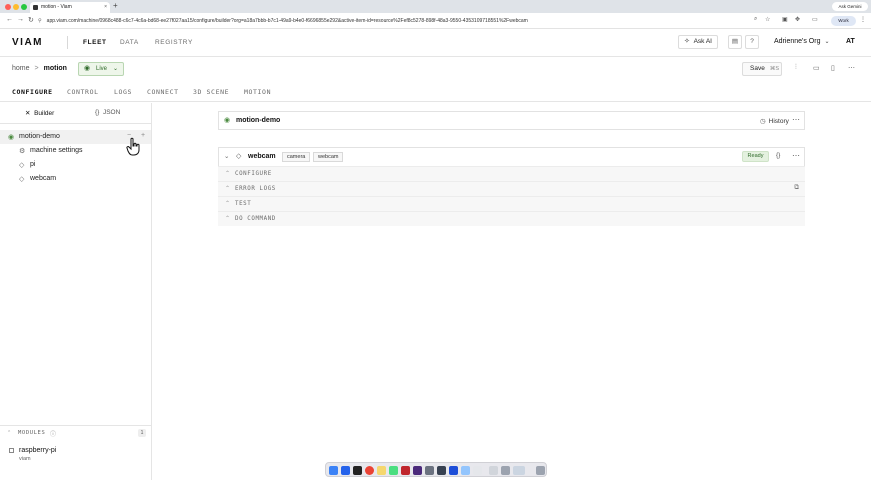  Describe the element at coordinates (511, 218) in the screenshot. I see `section-do-command: ⌃ DO COMMAND` at that location.